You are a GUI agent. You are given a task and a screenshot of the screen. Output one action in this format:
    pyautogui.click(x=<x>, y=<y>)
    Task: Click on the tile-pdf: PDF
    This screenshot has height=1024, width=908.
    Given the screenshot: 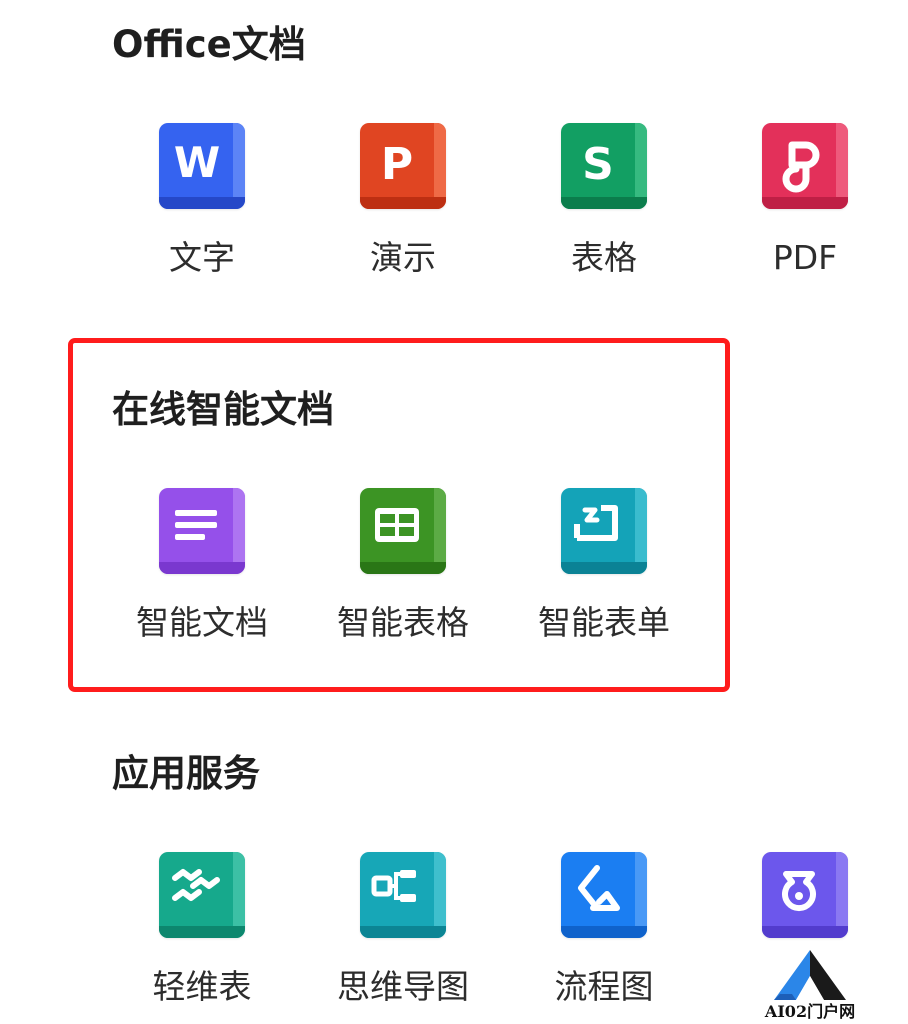 What is the action you would take?
    pyautogui.click(x=805, y=208)
    